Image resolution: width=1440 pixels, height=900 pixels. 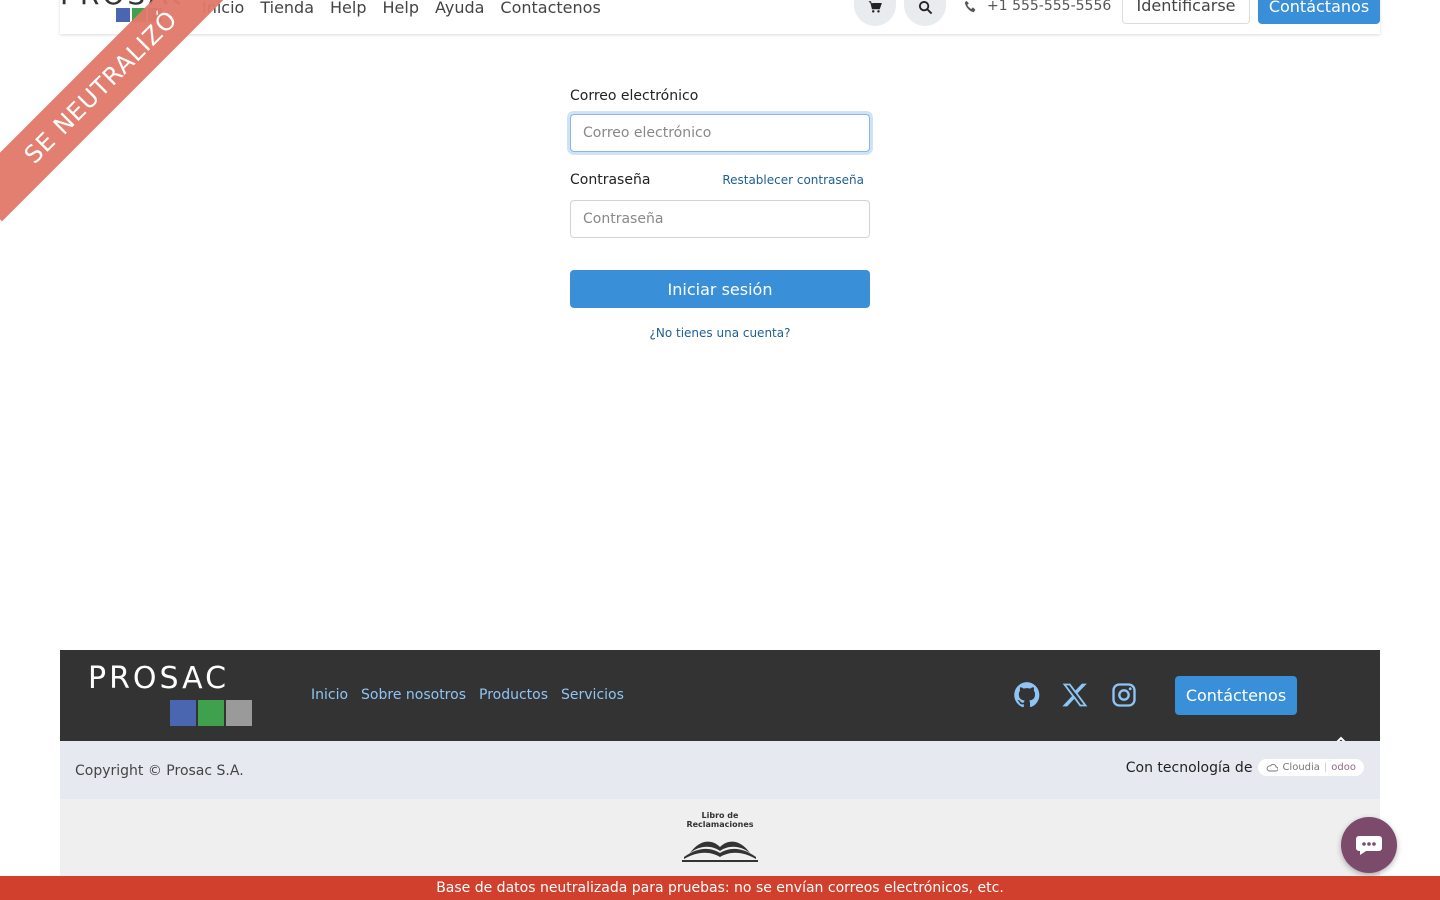 What do you see at coordinates (159, 678) in the screenshot?
I see `footer-logo-text: PROSAC` at bounding box center [159, 678].